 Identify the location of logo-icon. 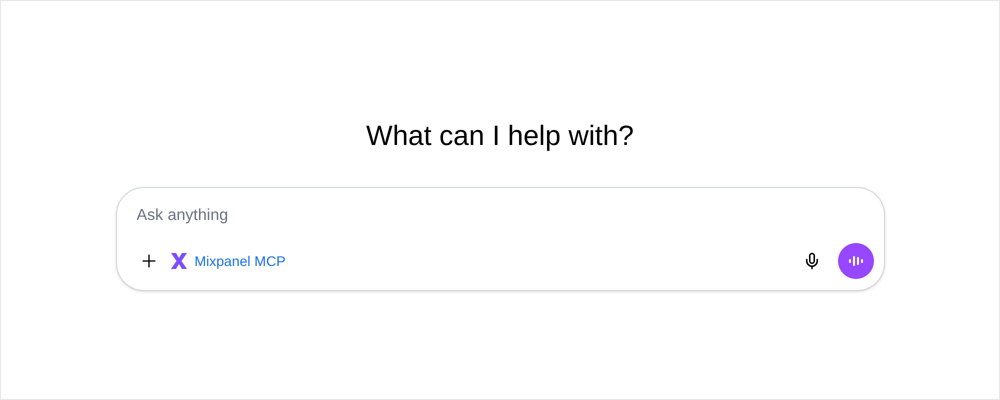
(178, 261).